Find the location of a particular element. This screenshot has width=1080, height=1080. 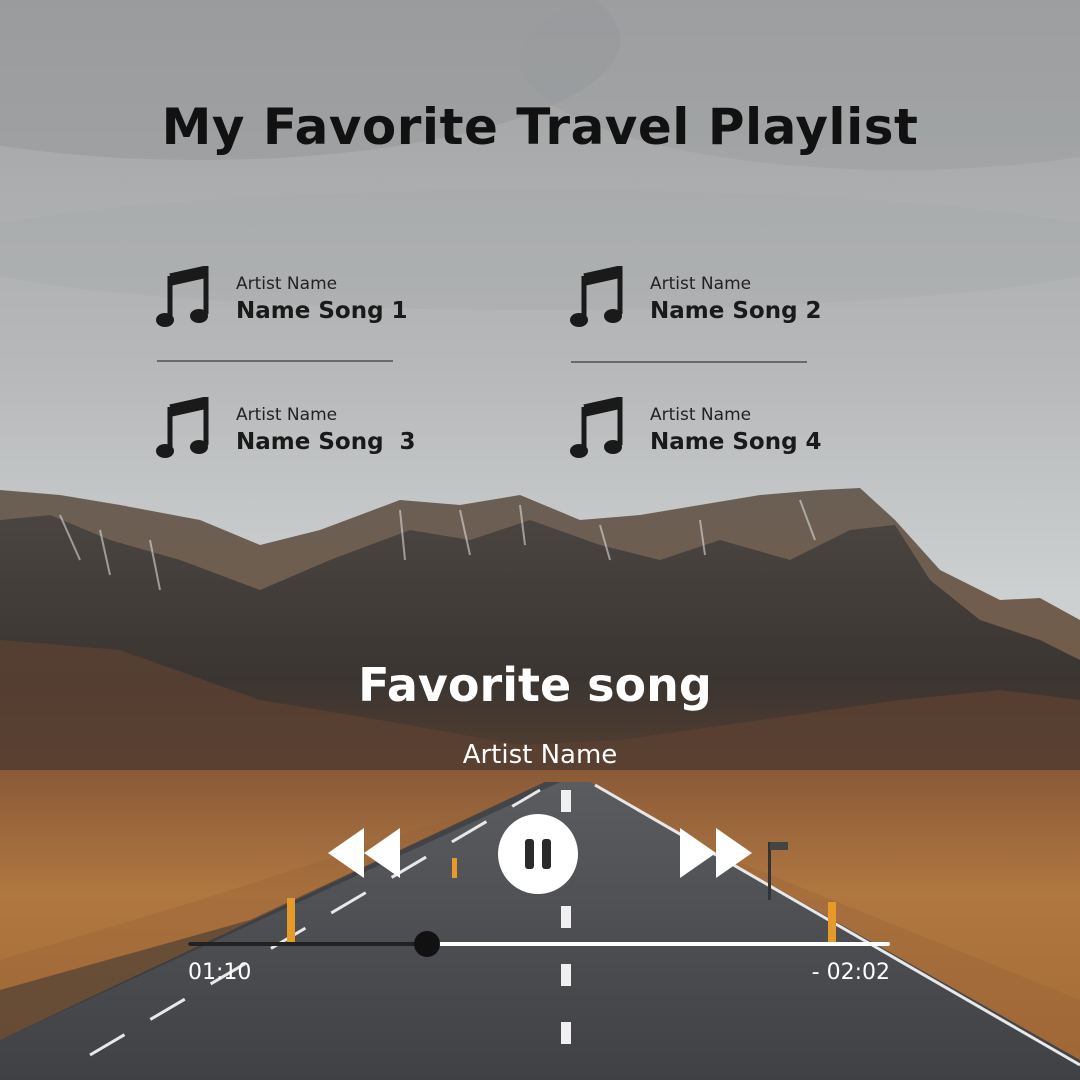

song-name: Name Song 4 is located at coordinates (736, 442).